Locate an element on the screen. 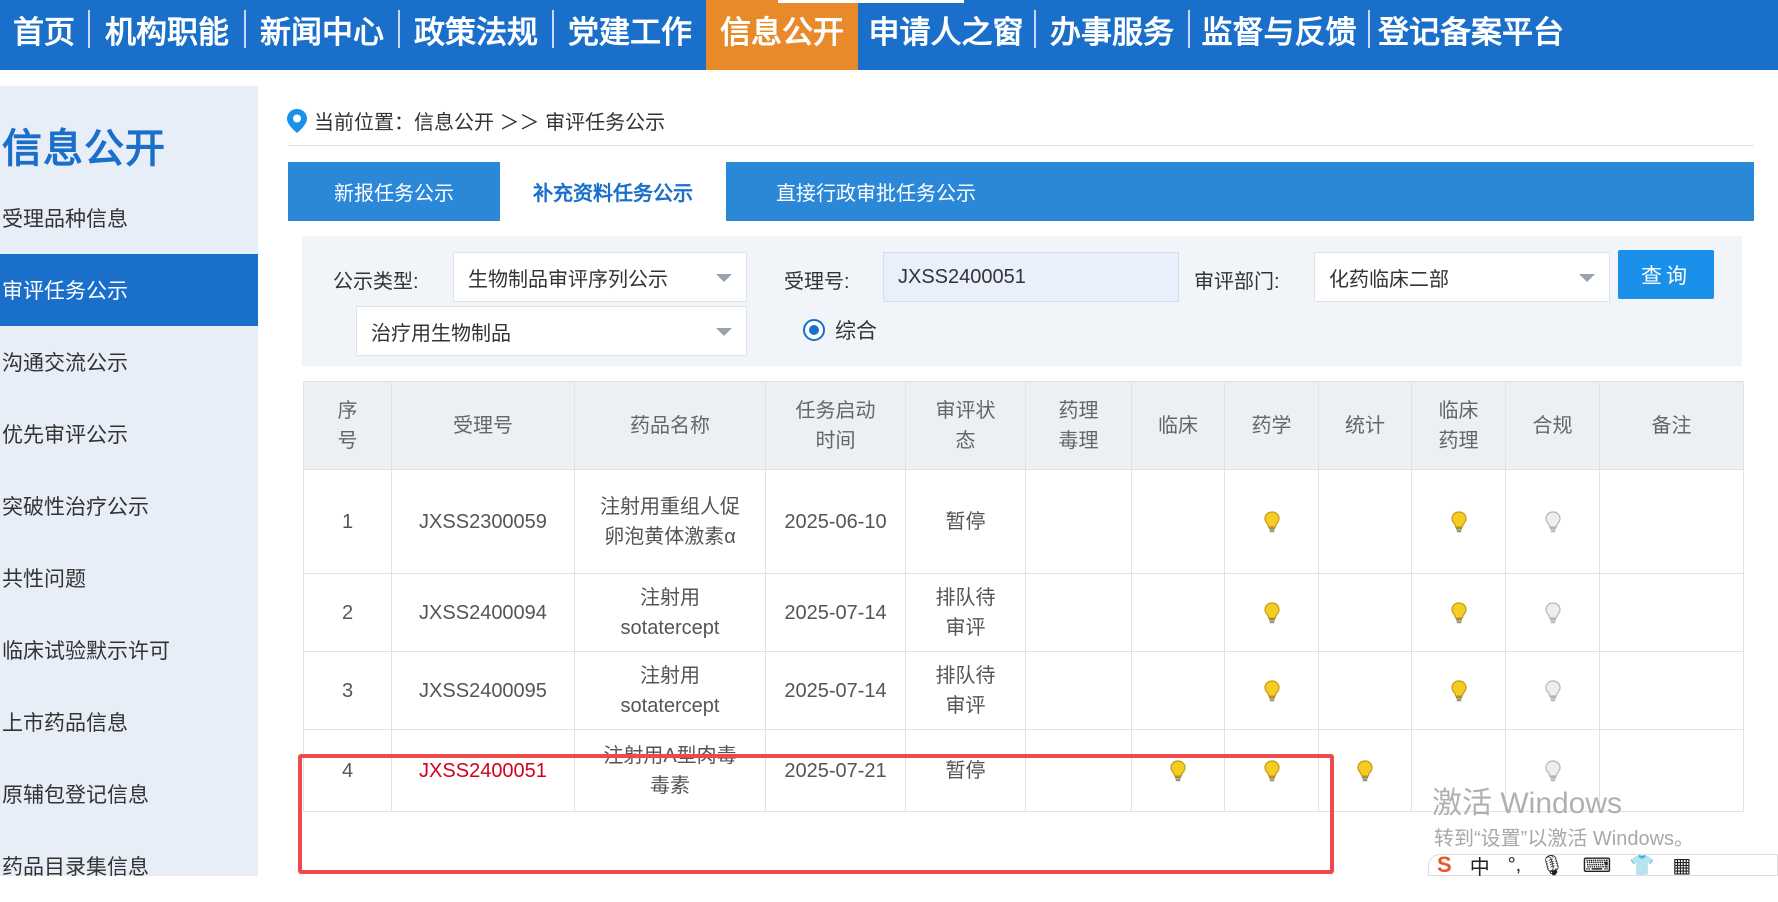 The width and height of the screenshot is (1778, 902). table-row: 1 JXSS2300059 注射用重组人促卵泡黄体激素α 2025-06-10 暂停 is located at coordinates (1023, 521).